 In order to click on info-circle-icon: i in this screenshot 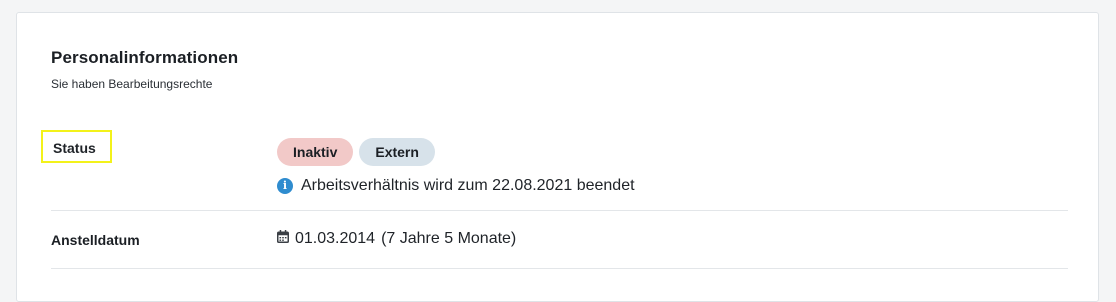, I will do `click(285, 186)`.